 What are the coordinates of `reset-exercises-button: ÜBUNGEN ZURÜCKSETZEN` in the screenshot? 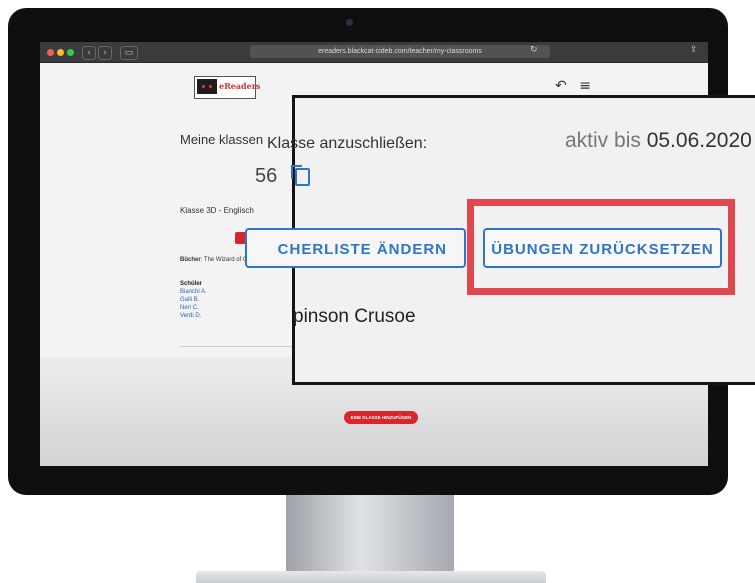 It's located at (602, 248).